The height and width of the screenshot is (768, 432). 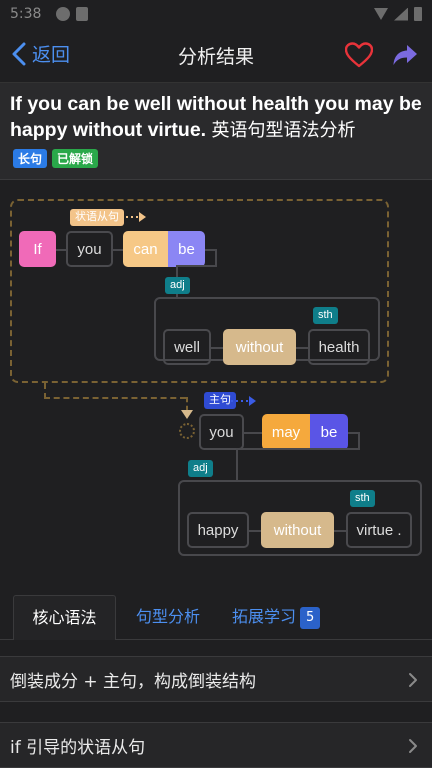 What do you see at coordinates (187, 347) in the screenshot?
I see `word-well: well` at bounding box center [187, 347].